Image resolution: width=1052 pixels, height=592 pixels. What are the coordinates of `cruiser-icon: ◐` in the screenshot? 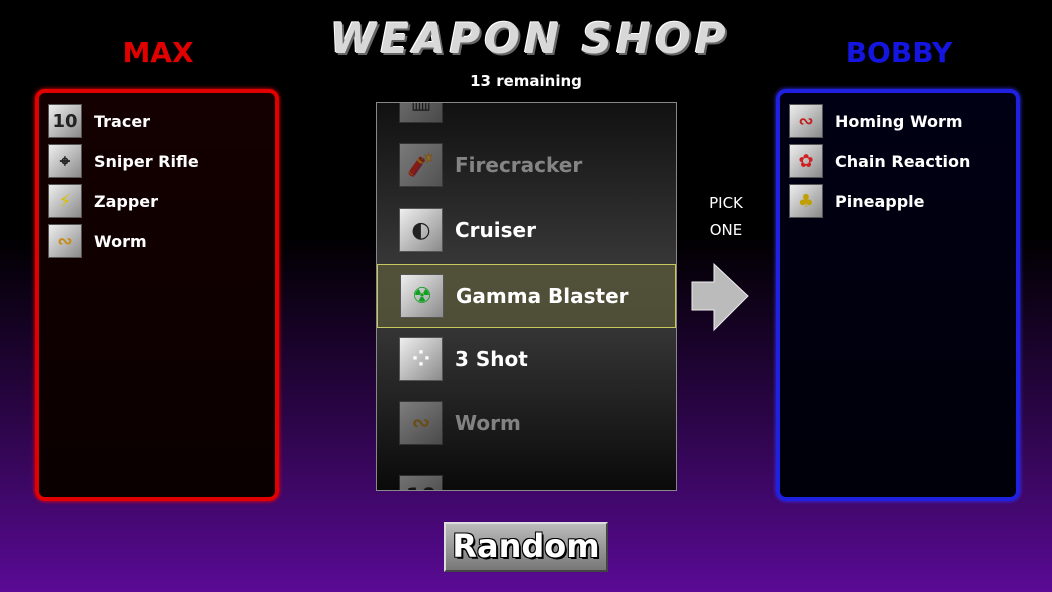 It's located at (421, 230).